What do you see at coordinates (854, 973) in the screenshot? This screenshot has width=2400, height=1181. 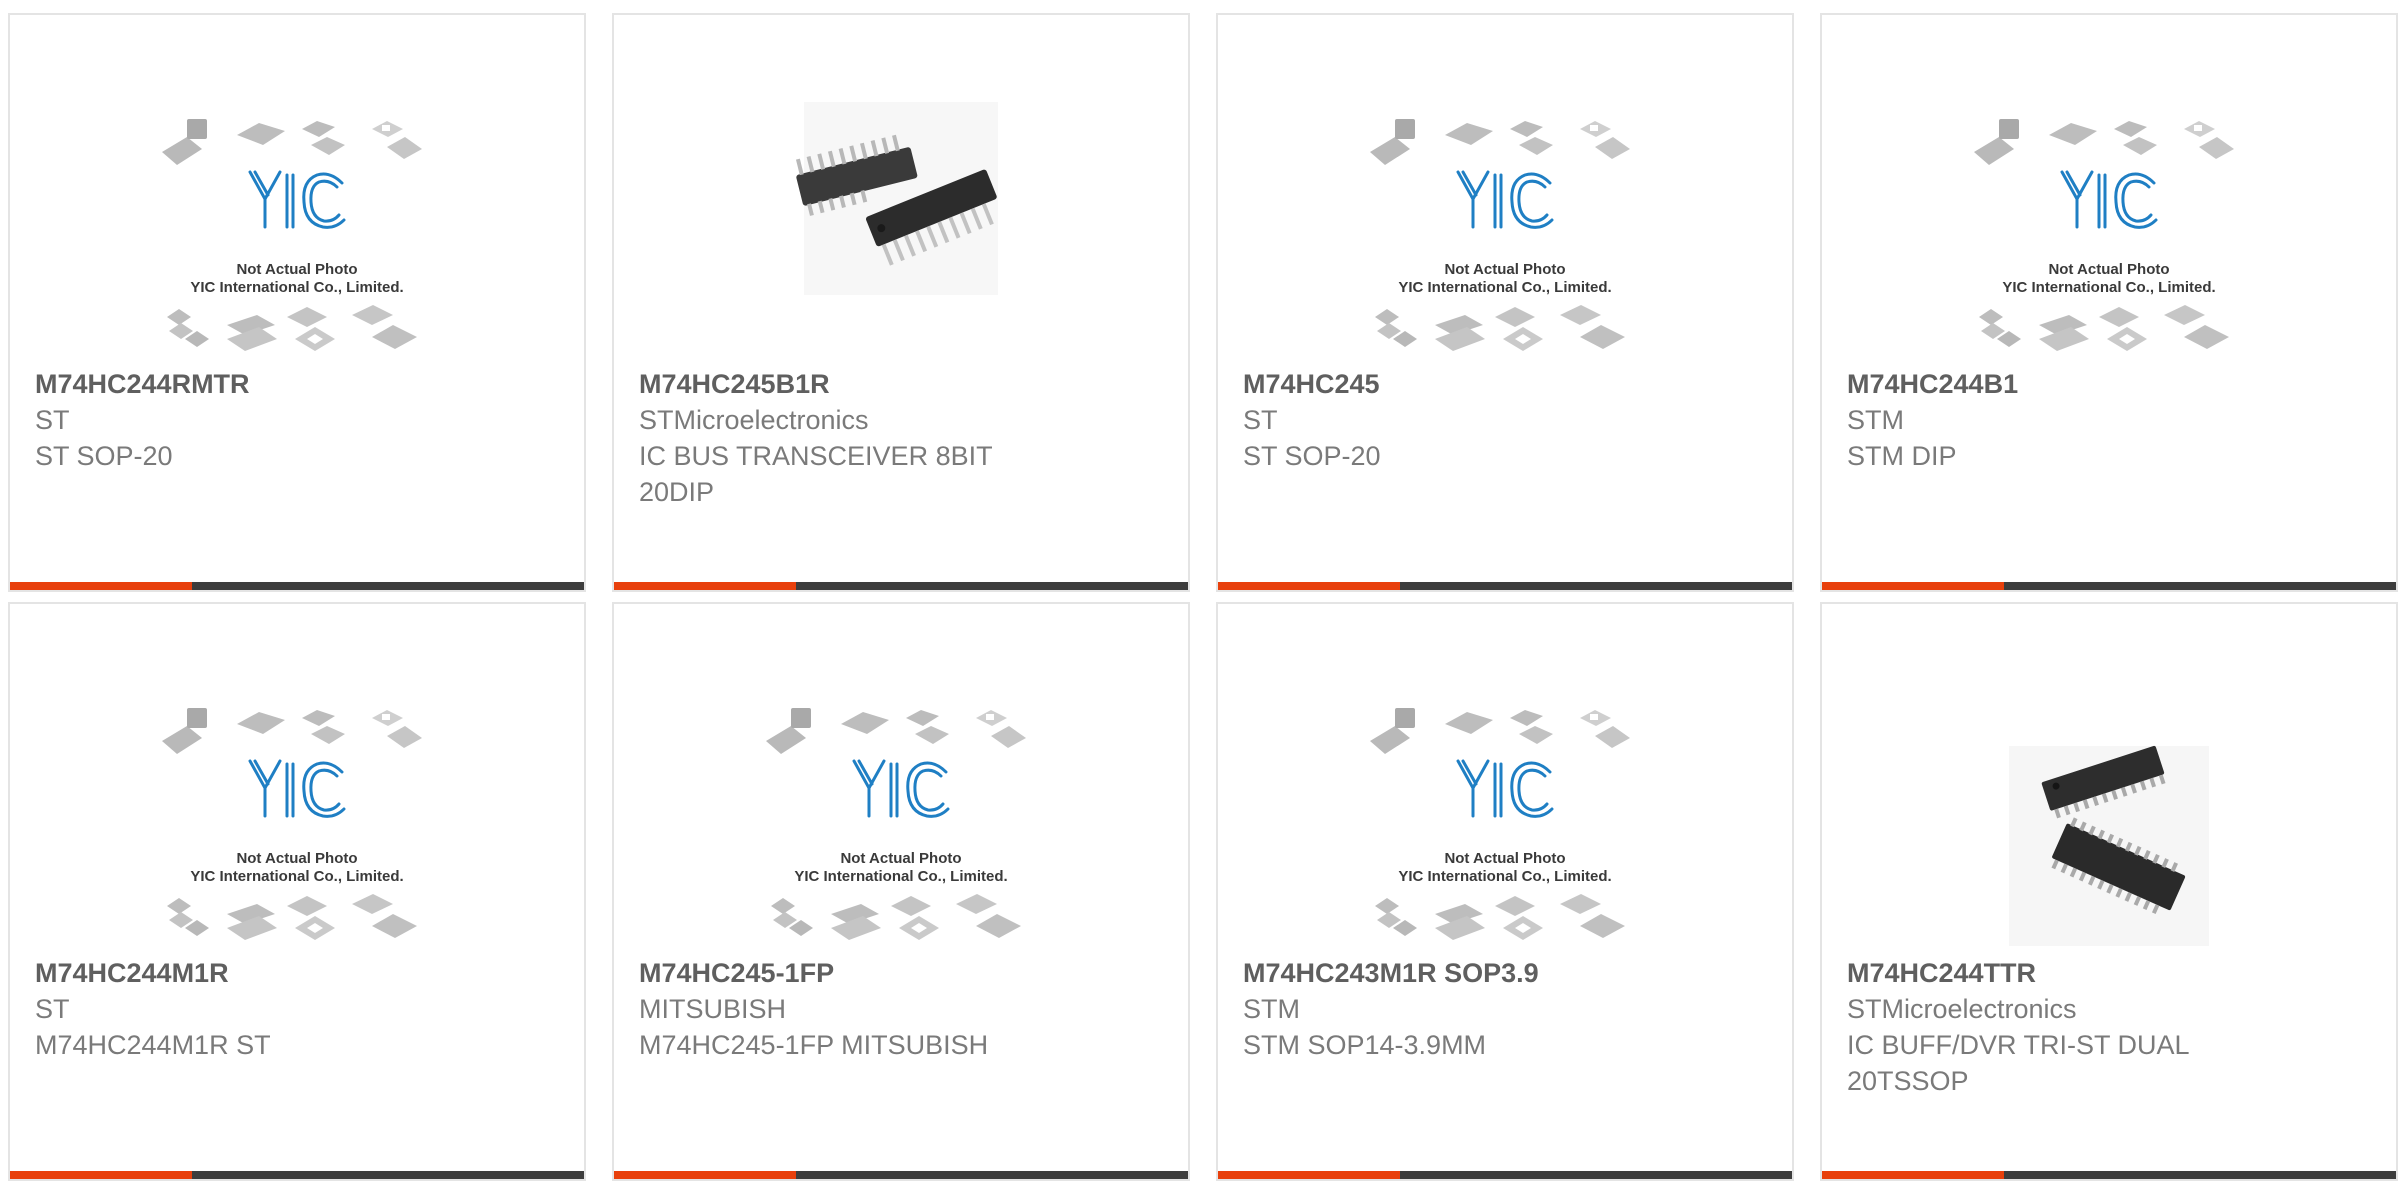 I see `part-number: M74HC245-1FP` at bounding box center [854, 973].